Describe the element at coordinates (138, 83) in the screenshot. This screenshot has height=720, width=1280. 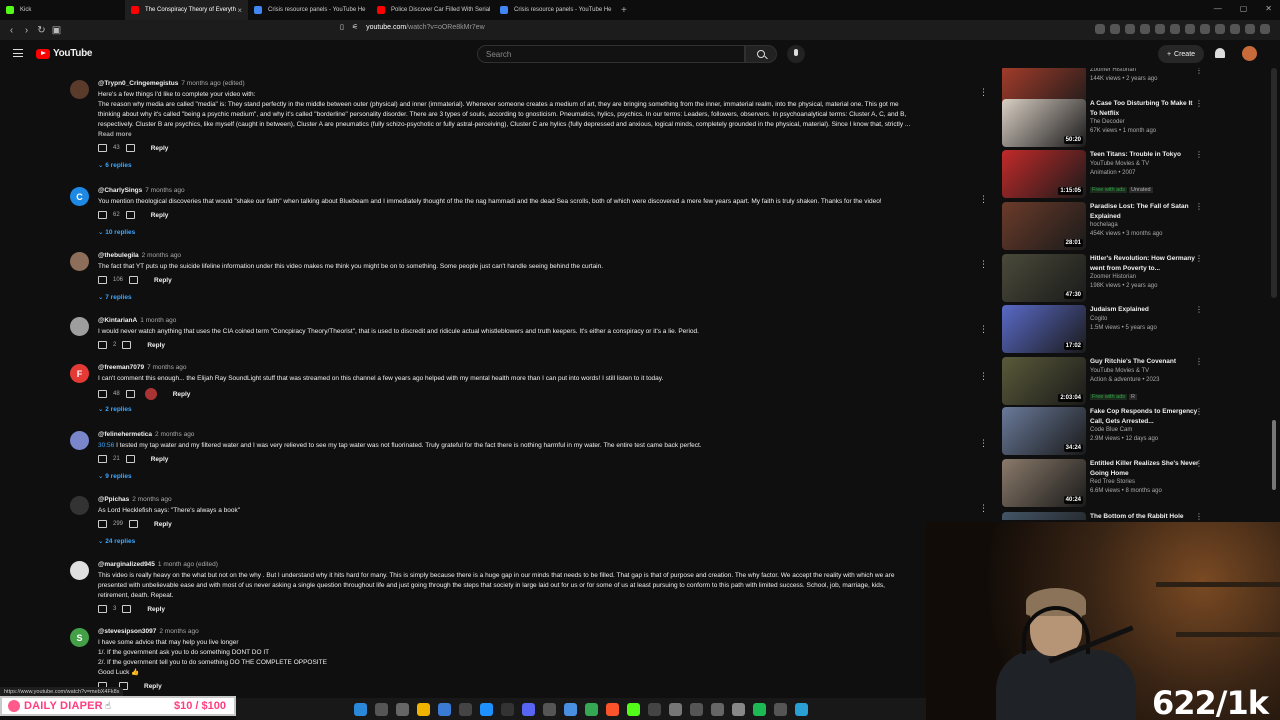
I see `comment-author: @Trypn0_Cringemegistus` at that location.